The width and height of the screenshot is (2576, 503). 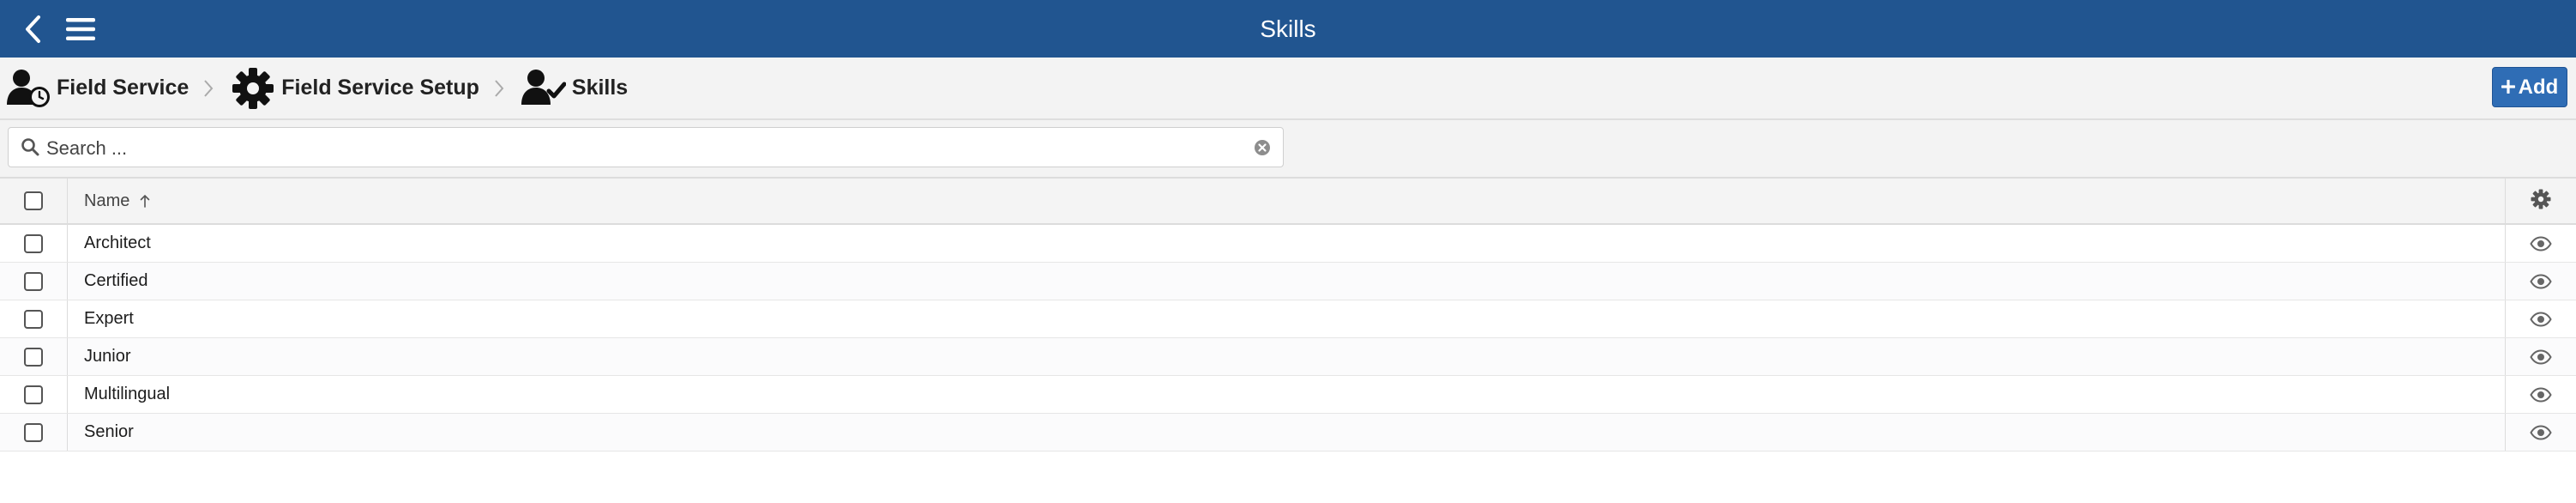 What do you see at coordinates (115, 281) in the screenshot?
I see `row-name: Certified` at bounding box center [115, 281].